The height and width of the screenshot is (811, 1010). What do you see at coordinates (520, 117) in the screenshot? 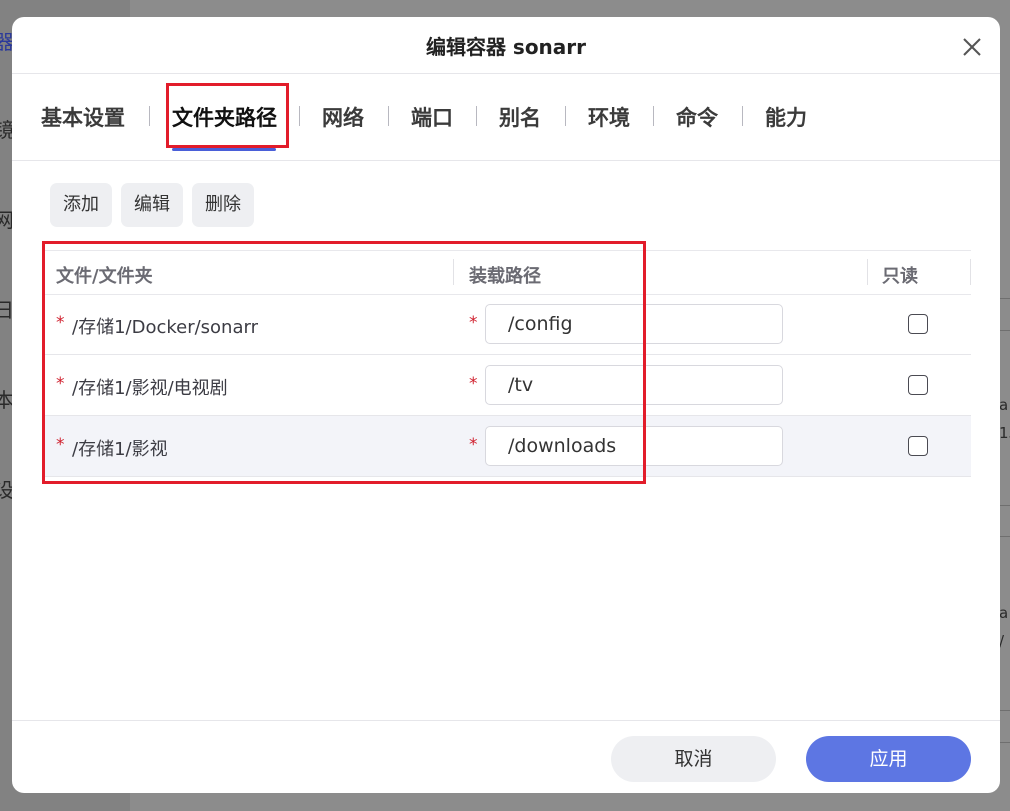
I see `tab-aliases: 别名` at bounding box center [520, 117].